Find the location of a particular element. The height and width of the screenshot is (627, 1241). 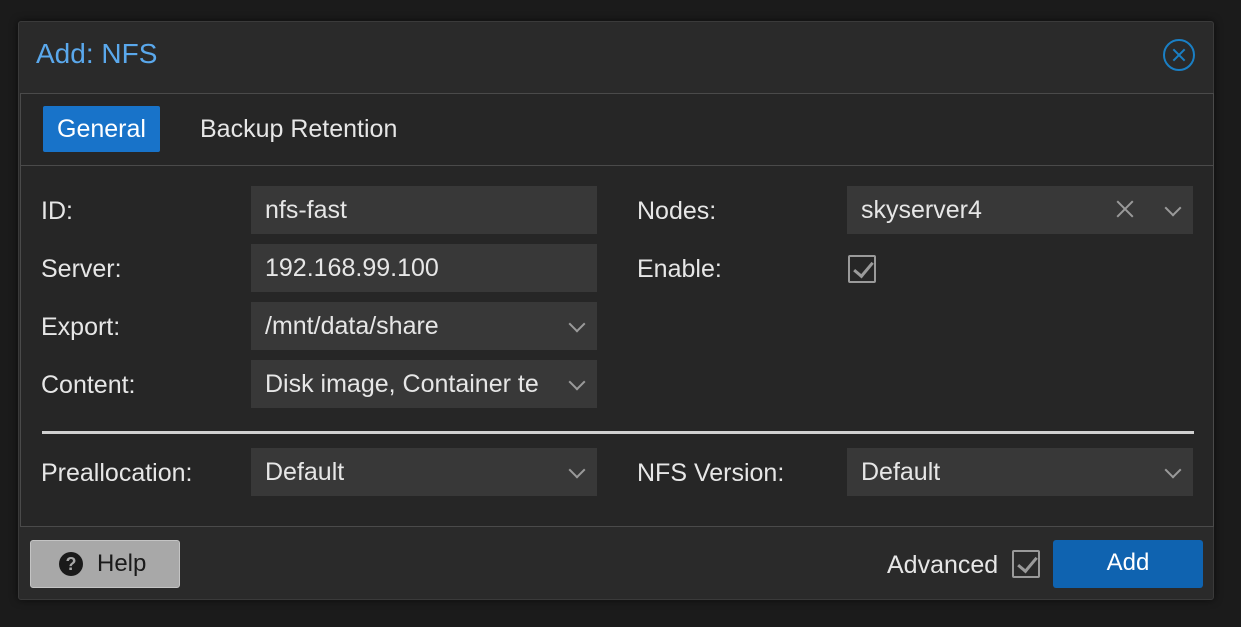

id-field: nfs-fast is located at coordinates (424, 210).